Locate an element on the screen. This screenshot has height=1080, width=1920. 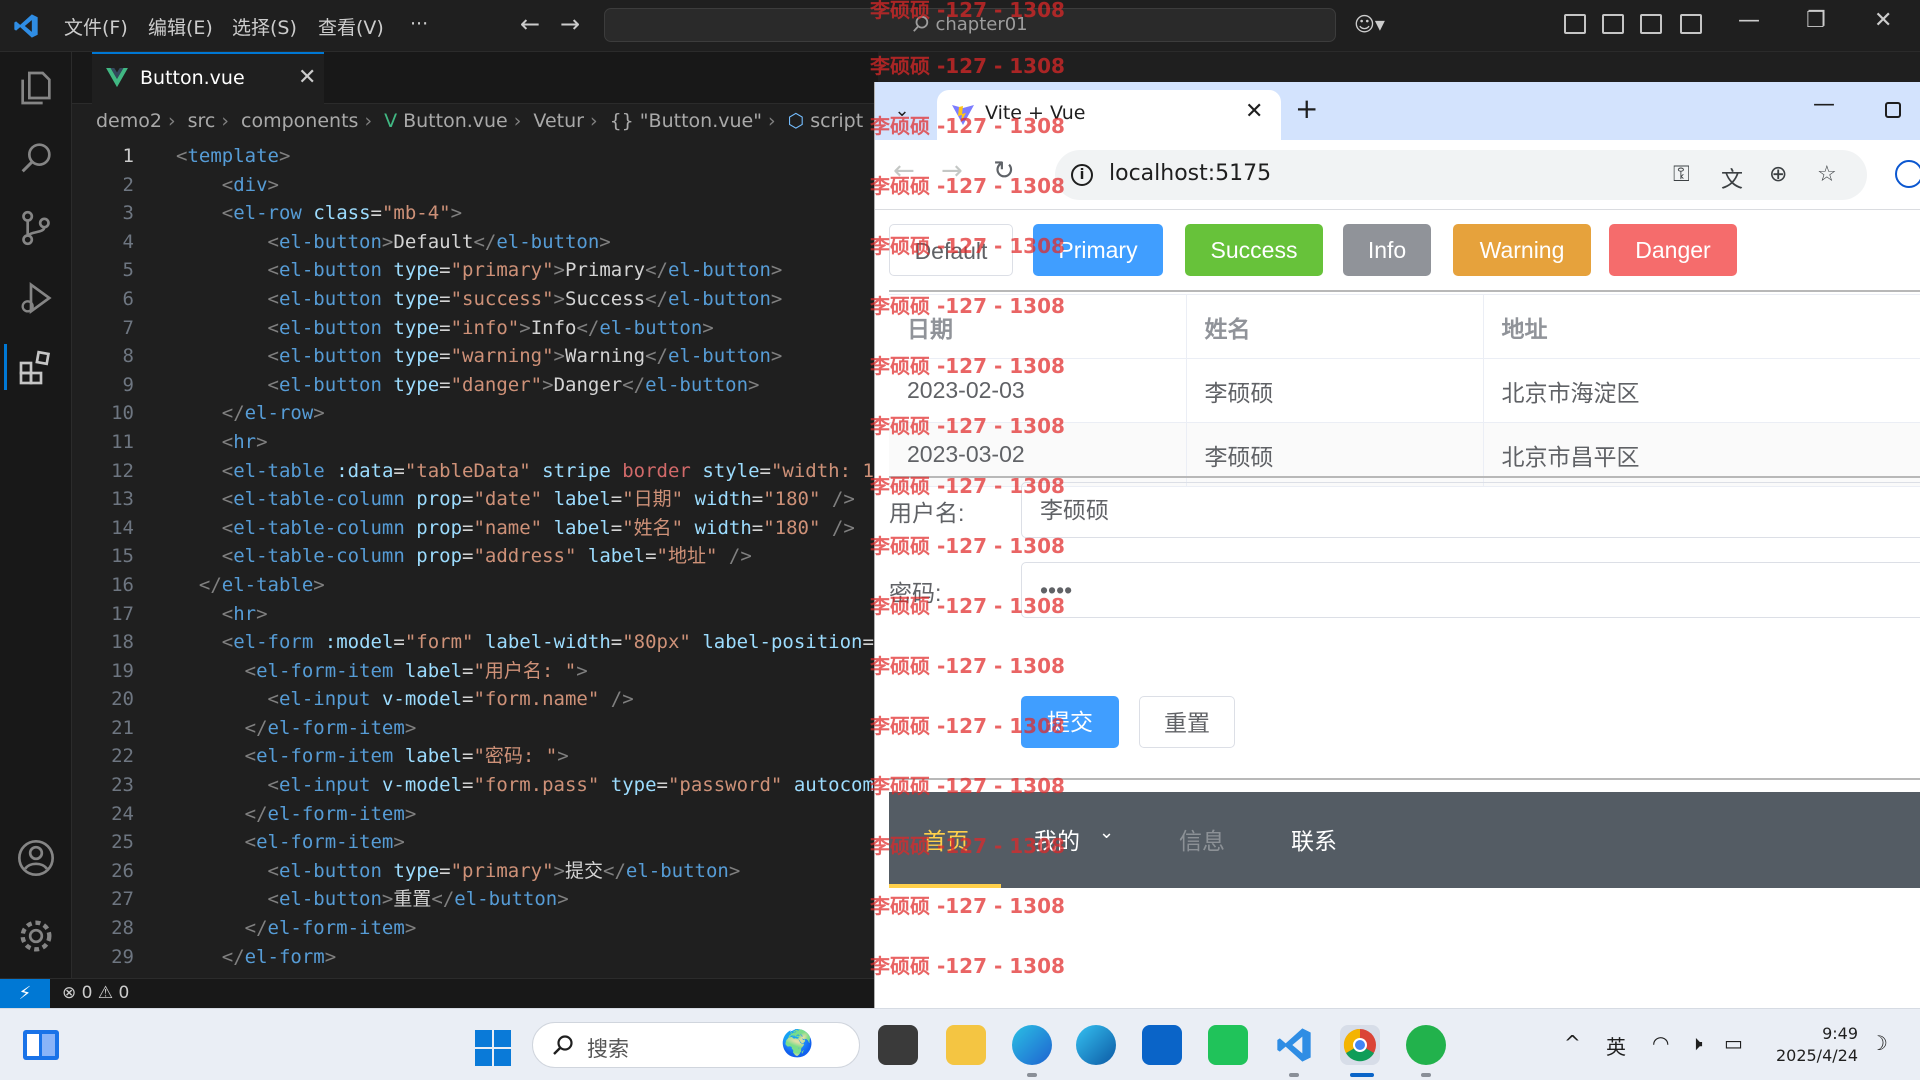
search-highlight-icon: 🌍 is located at coordinates (797, 1044).